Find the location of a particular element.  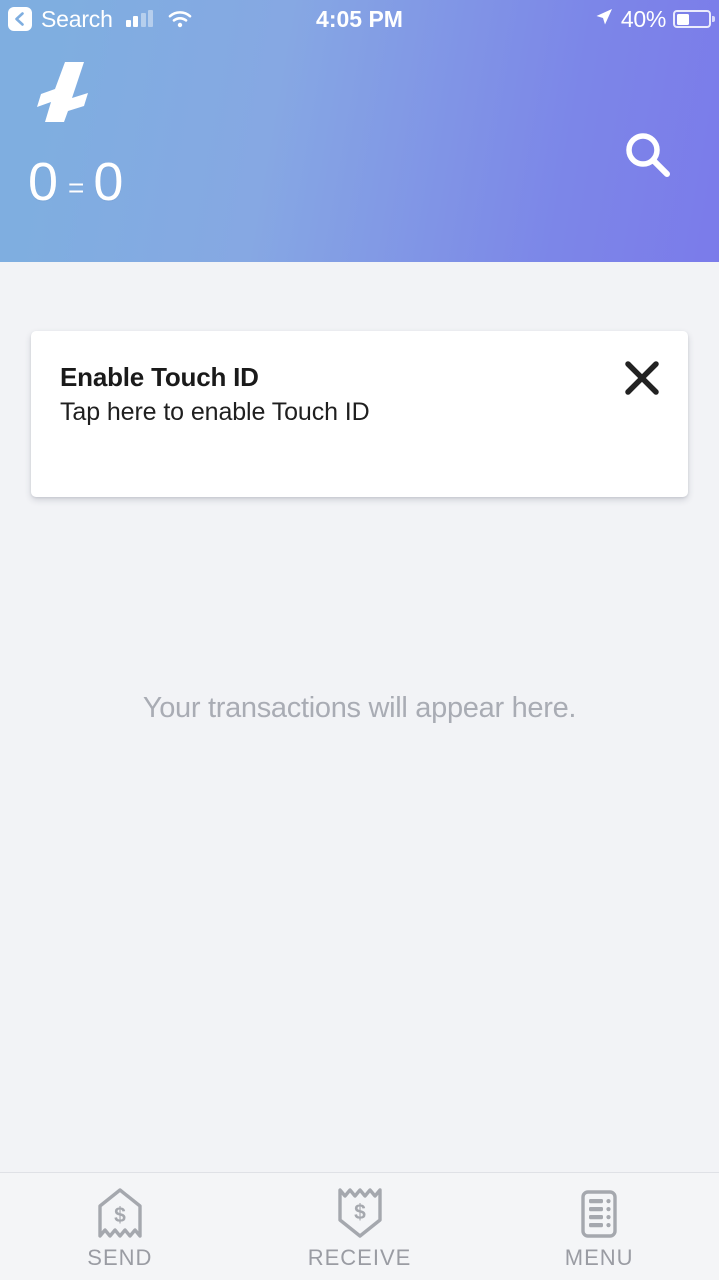

close-button is located at coordinates (642, 378).